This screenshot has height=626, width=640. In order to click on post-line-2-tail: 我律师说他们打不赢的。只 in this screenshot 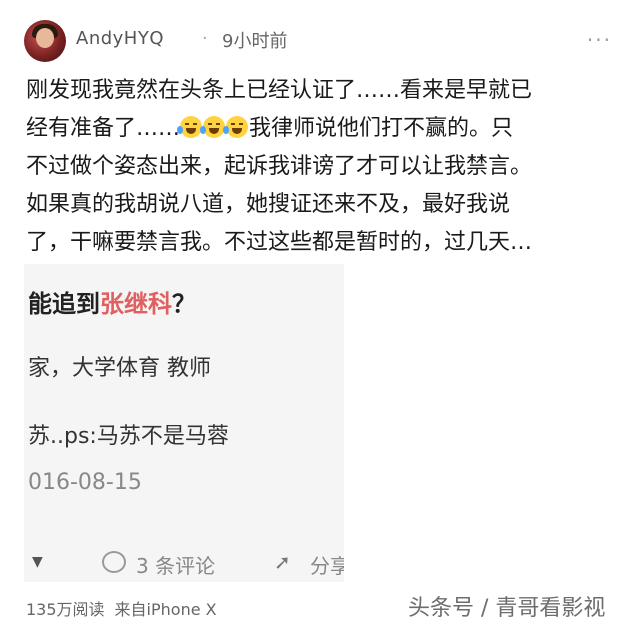, I will do `click(381, 128)`.